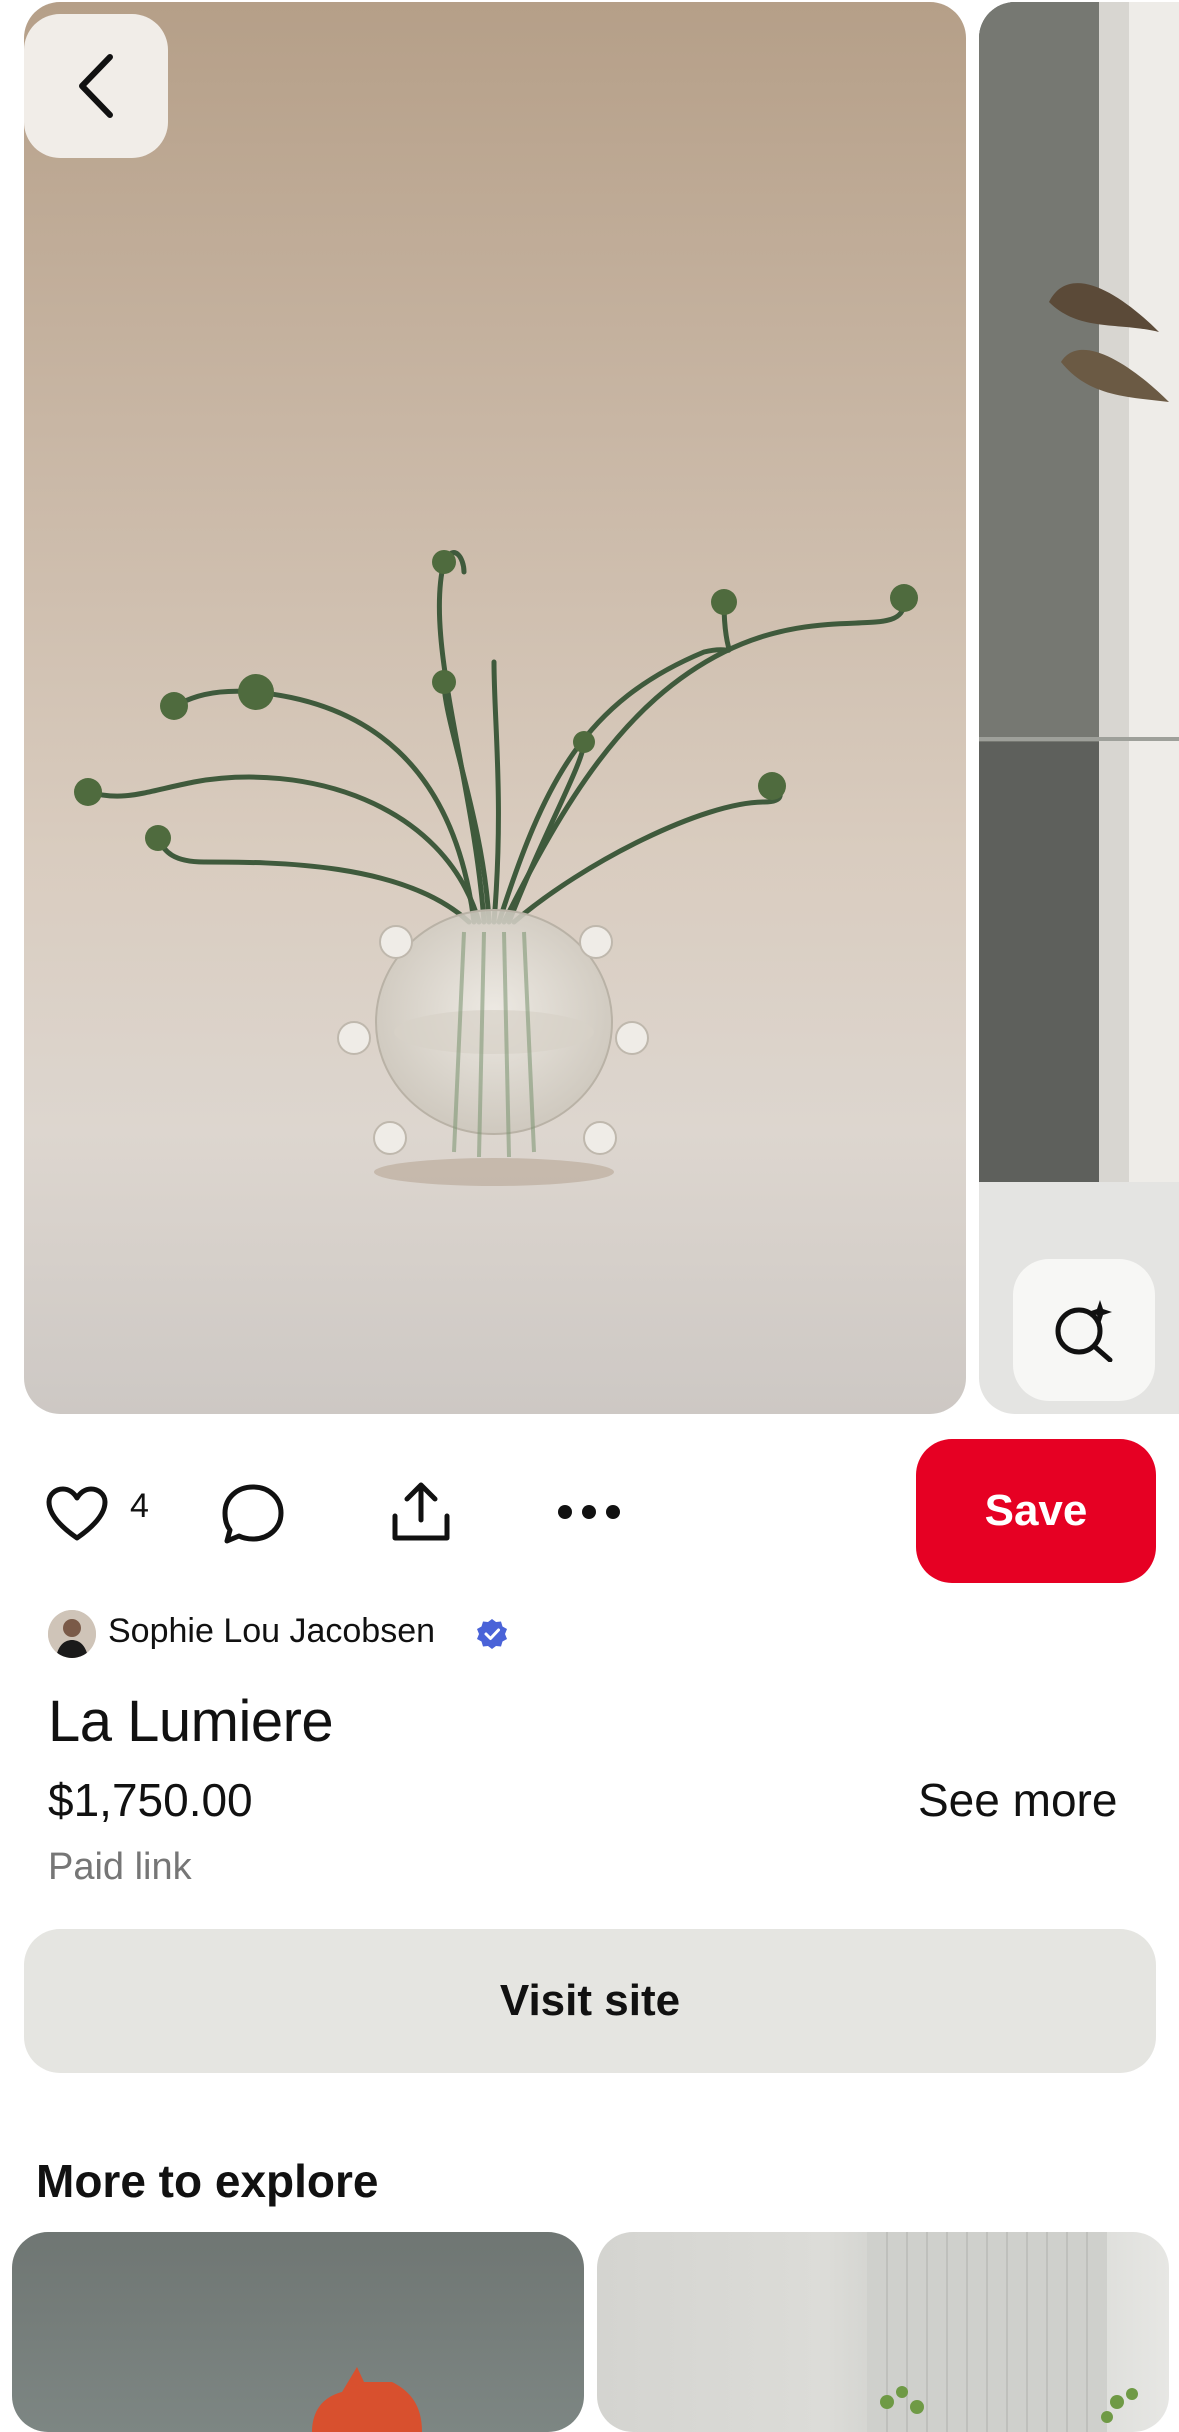 Image resolution: width=1179 pixels, height=2432 pixels. What do you see at coordinates (1002, 2332) in the screenshot?
I see `explore-pin-2-image` at bounding box center [1002, 2332].